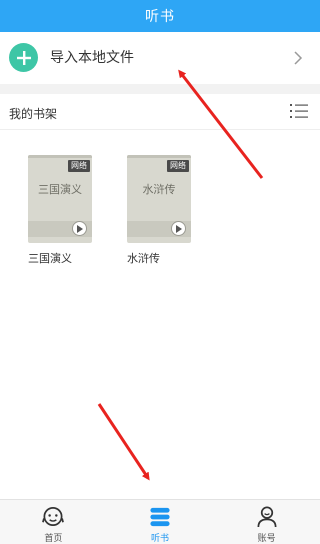 The height and width of the screenshot is (544, 320). I want to click on face-icon, so click(53, 516).